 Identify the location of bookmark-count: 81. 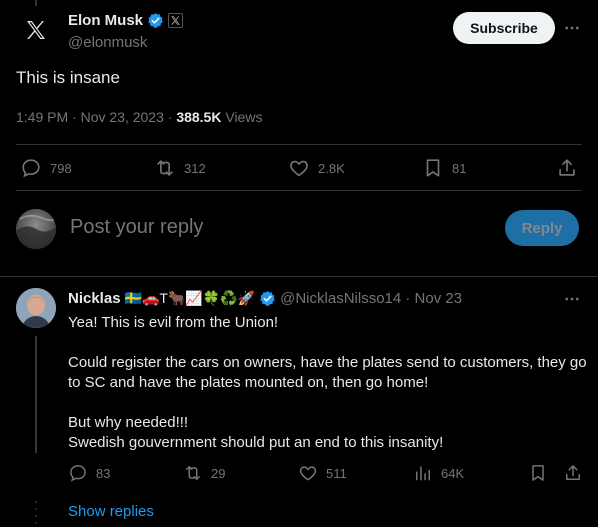
(459, 168).